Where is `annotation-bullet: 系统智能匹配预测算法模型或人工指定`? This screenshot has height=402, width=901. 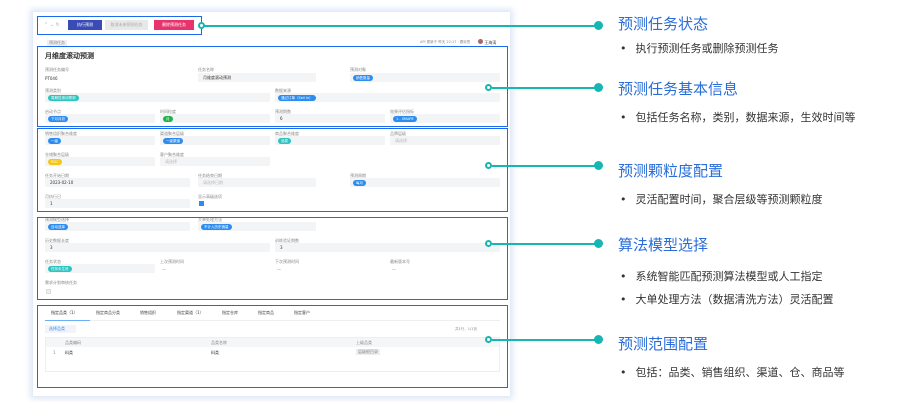 annotation-bullet: 系统智能匹配预测算法模型或人工指定 is located at coordinates (721, 276).